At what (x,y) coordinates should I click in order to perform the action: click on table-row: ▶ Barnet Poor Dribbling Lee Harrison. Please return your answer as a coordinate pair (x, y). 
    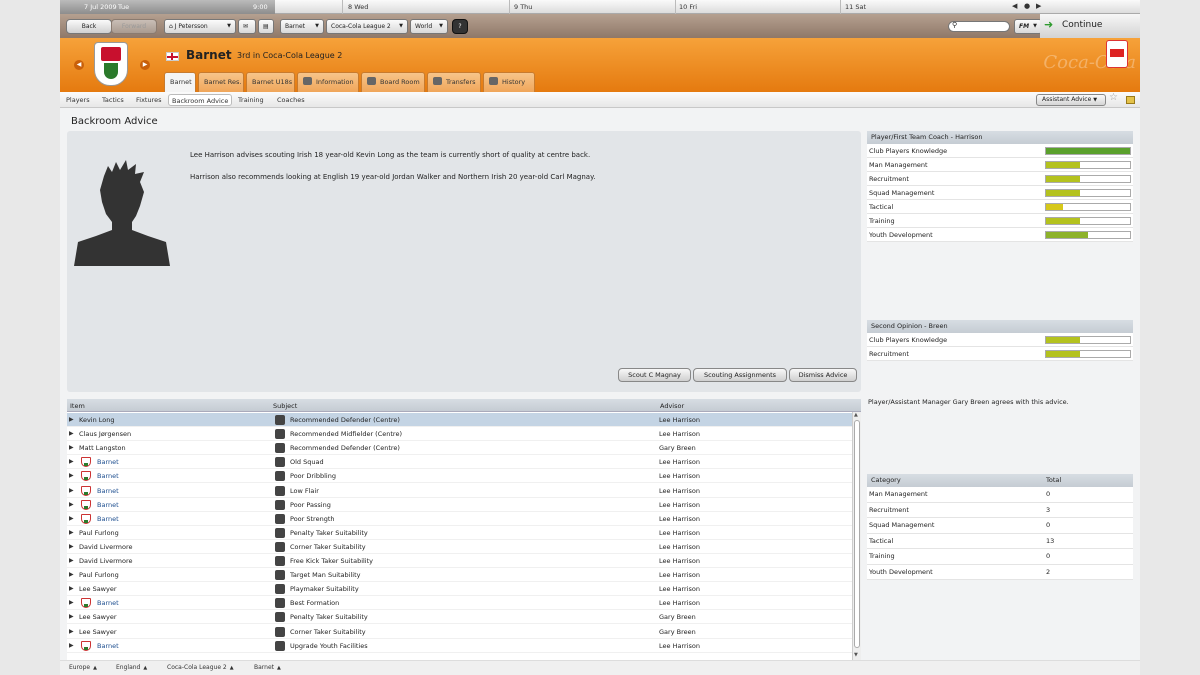
    Looking at the image, I should click on (459, 476).